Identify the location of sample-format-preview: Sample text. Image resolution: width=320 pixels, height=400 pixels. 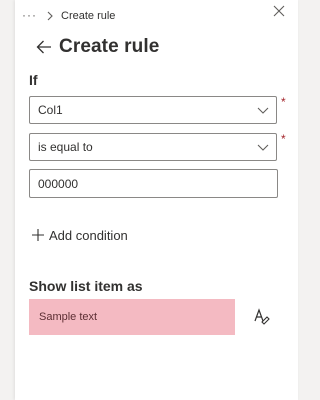
(132, 317).